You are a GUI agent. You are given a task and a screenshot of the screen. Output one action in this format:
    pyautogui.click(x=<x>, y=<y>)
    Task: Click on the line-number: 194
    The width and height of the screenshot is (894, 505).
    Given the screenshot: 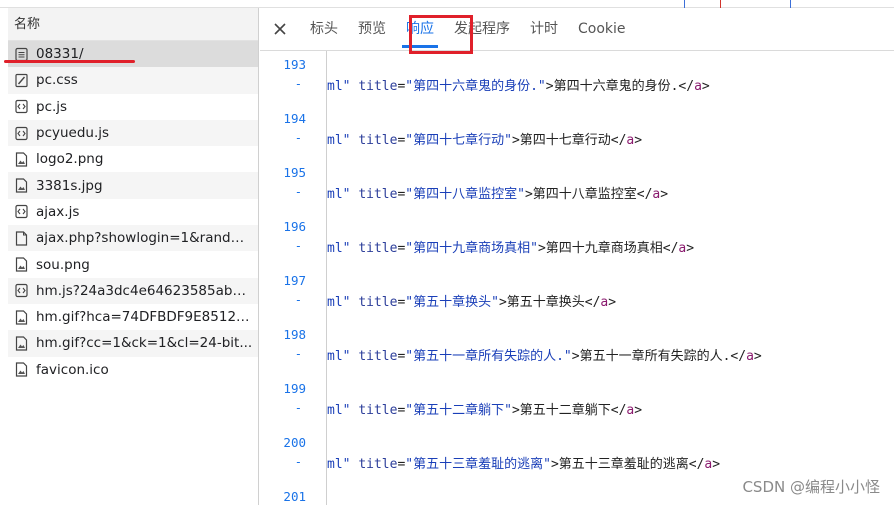 What is the action you would take?
    pyautogui.click(x=294, y=118)
    